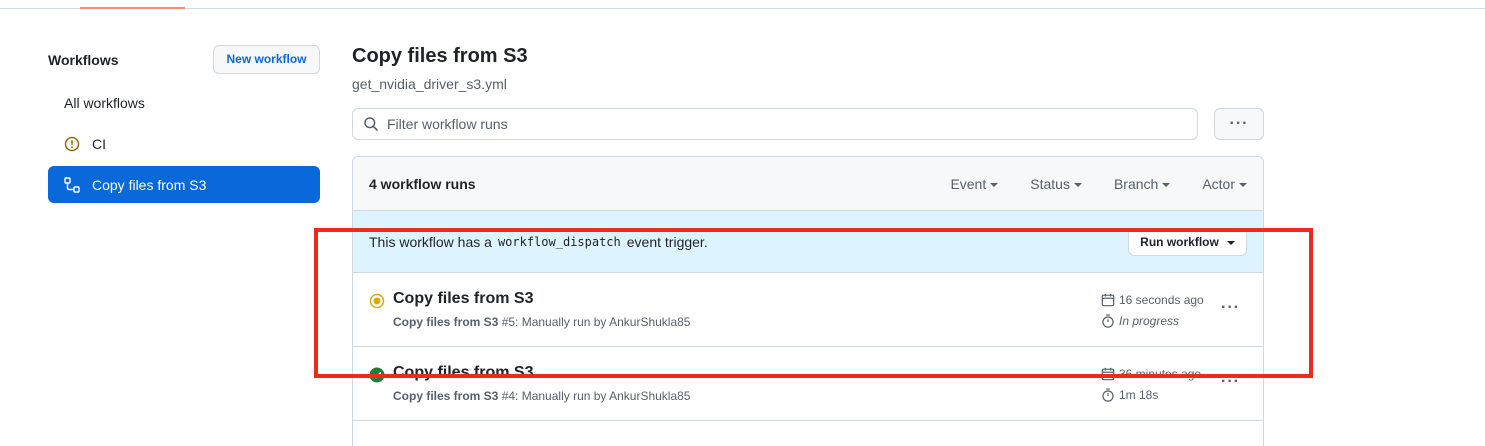  Describe the element at coordinates (1136, 183) in the screenshot. I see `branch-filter-label: Branch` at that location.